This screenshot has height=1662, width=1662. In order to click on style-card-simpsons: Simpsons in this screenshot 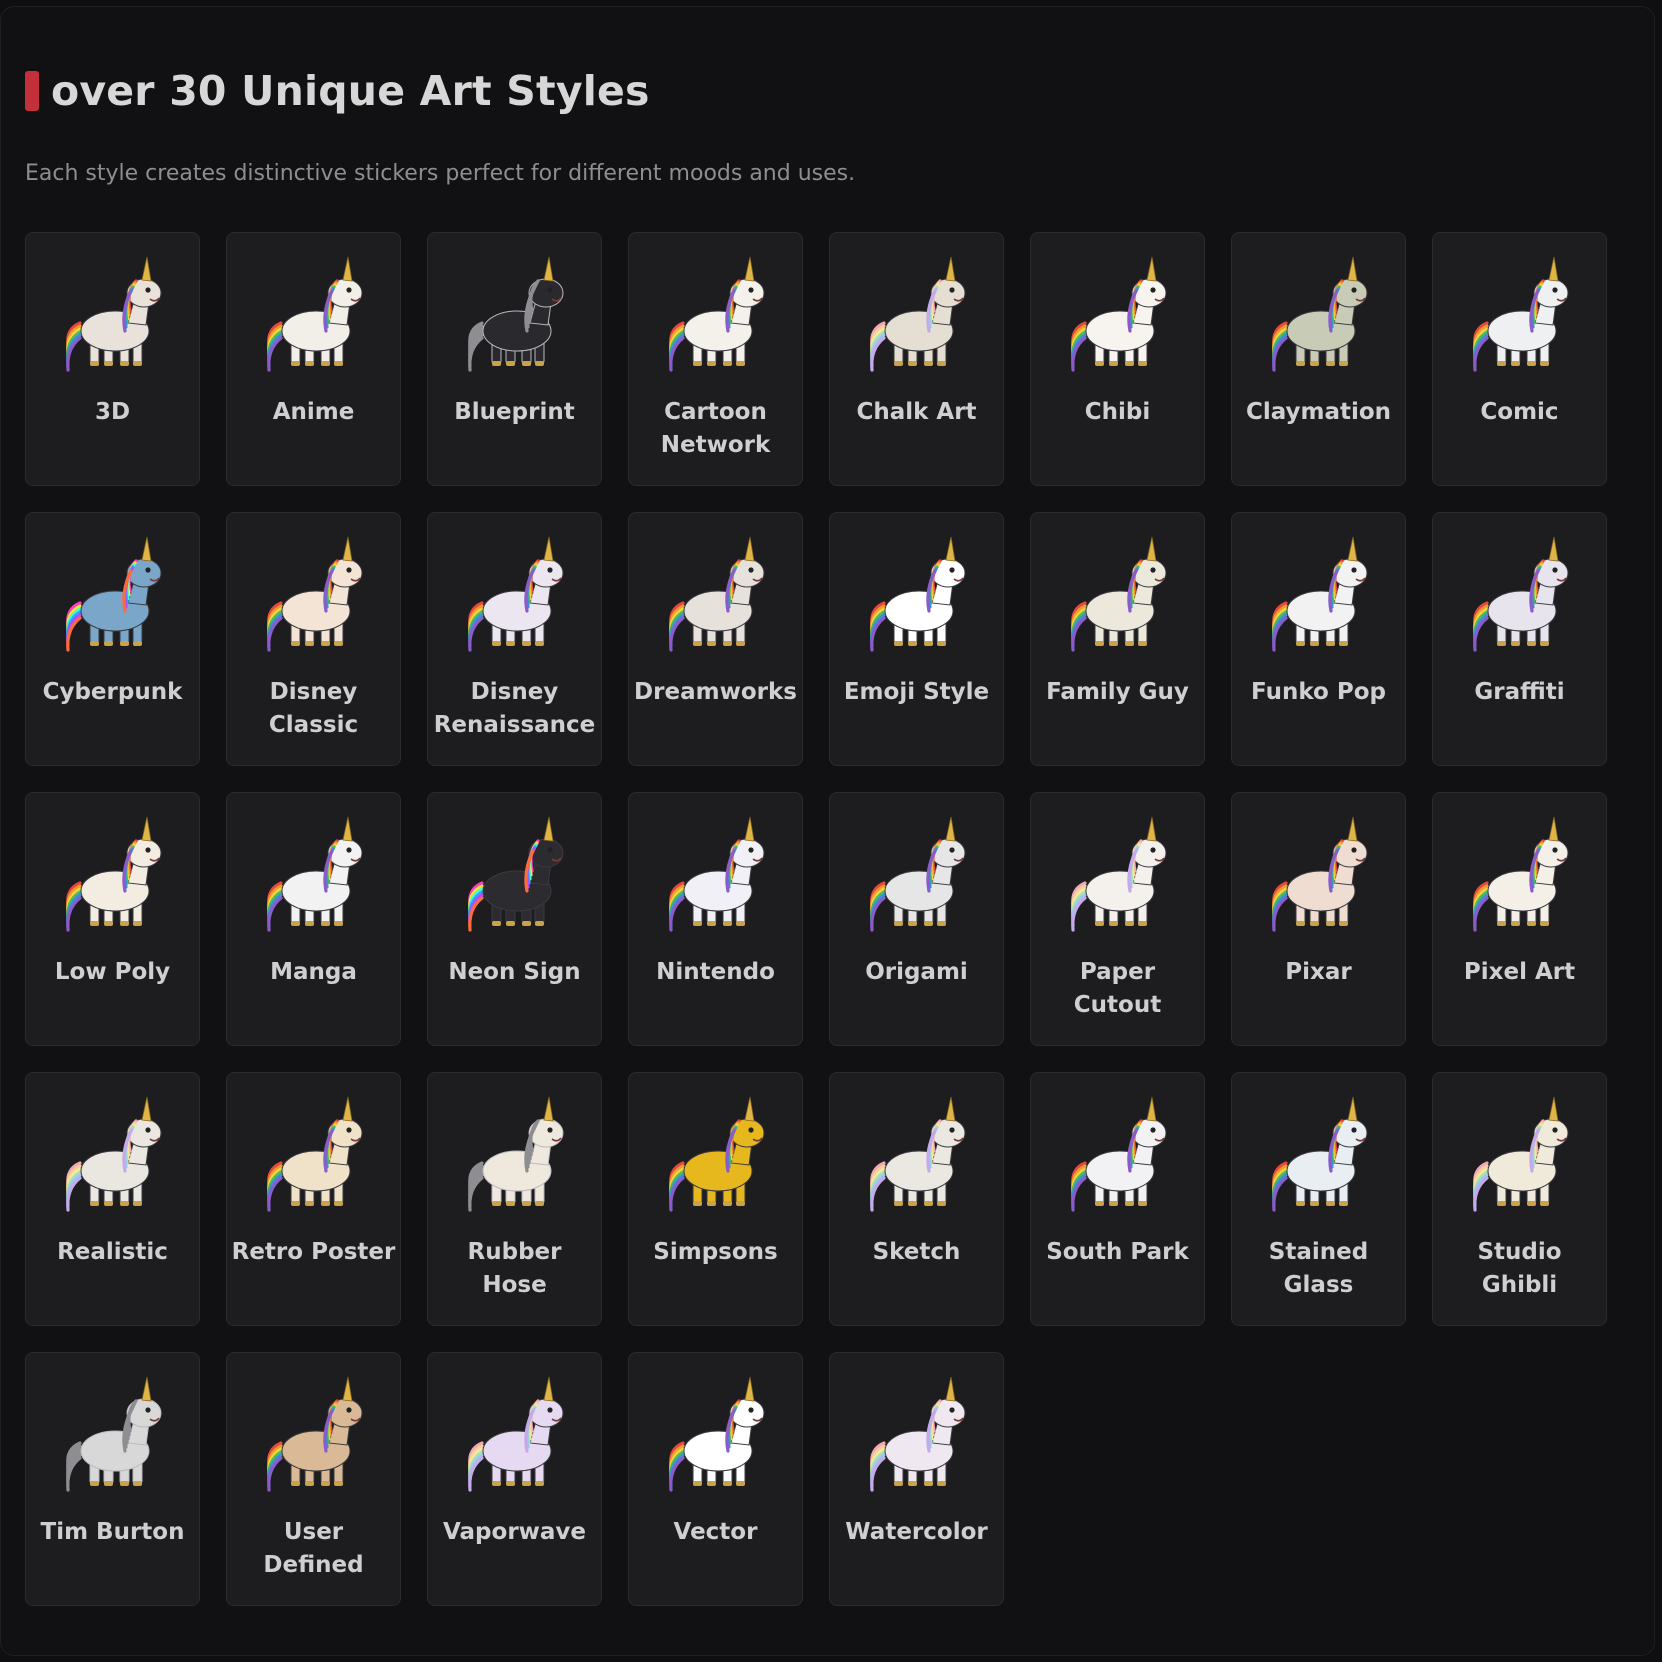, I will do `click(715, 1199)`.